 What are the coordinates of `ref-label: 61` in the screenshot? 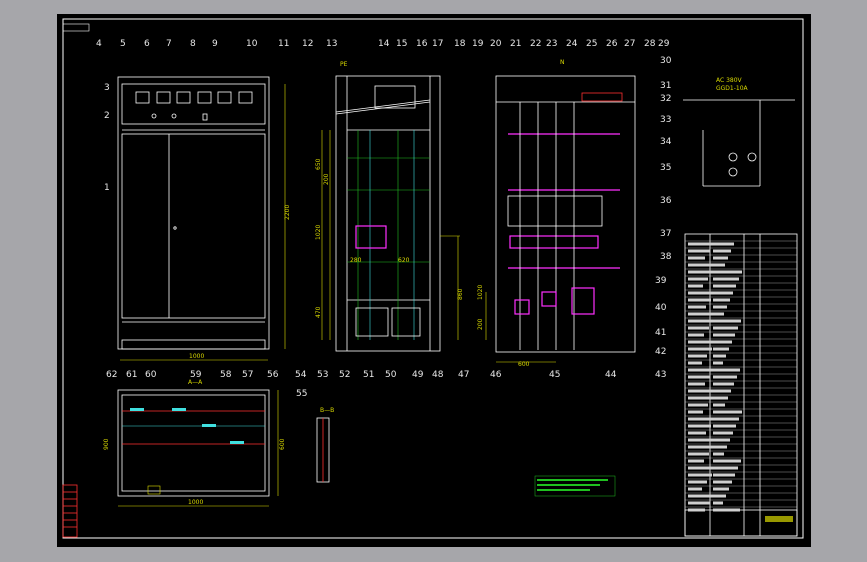 It's located at (131, 375).